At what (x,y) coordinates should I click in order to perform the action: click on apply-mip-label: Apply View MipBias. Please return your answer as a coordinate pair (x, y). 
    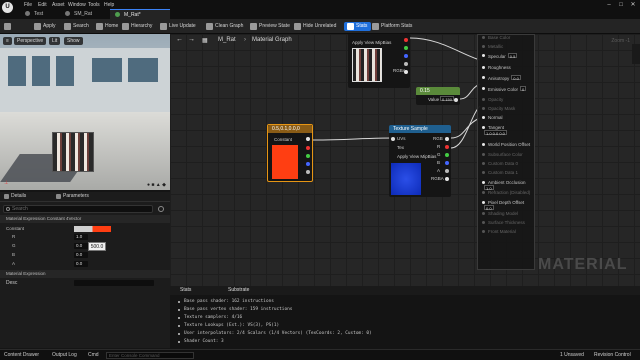
    Looking at the image, I should click on (417, 156).